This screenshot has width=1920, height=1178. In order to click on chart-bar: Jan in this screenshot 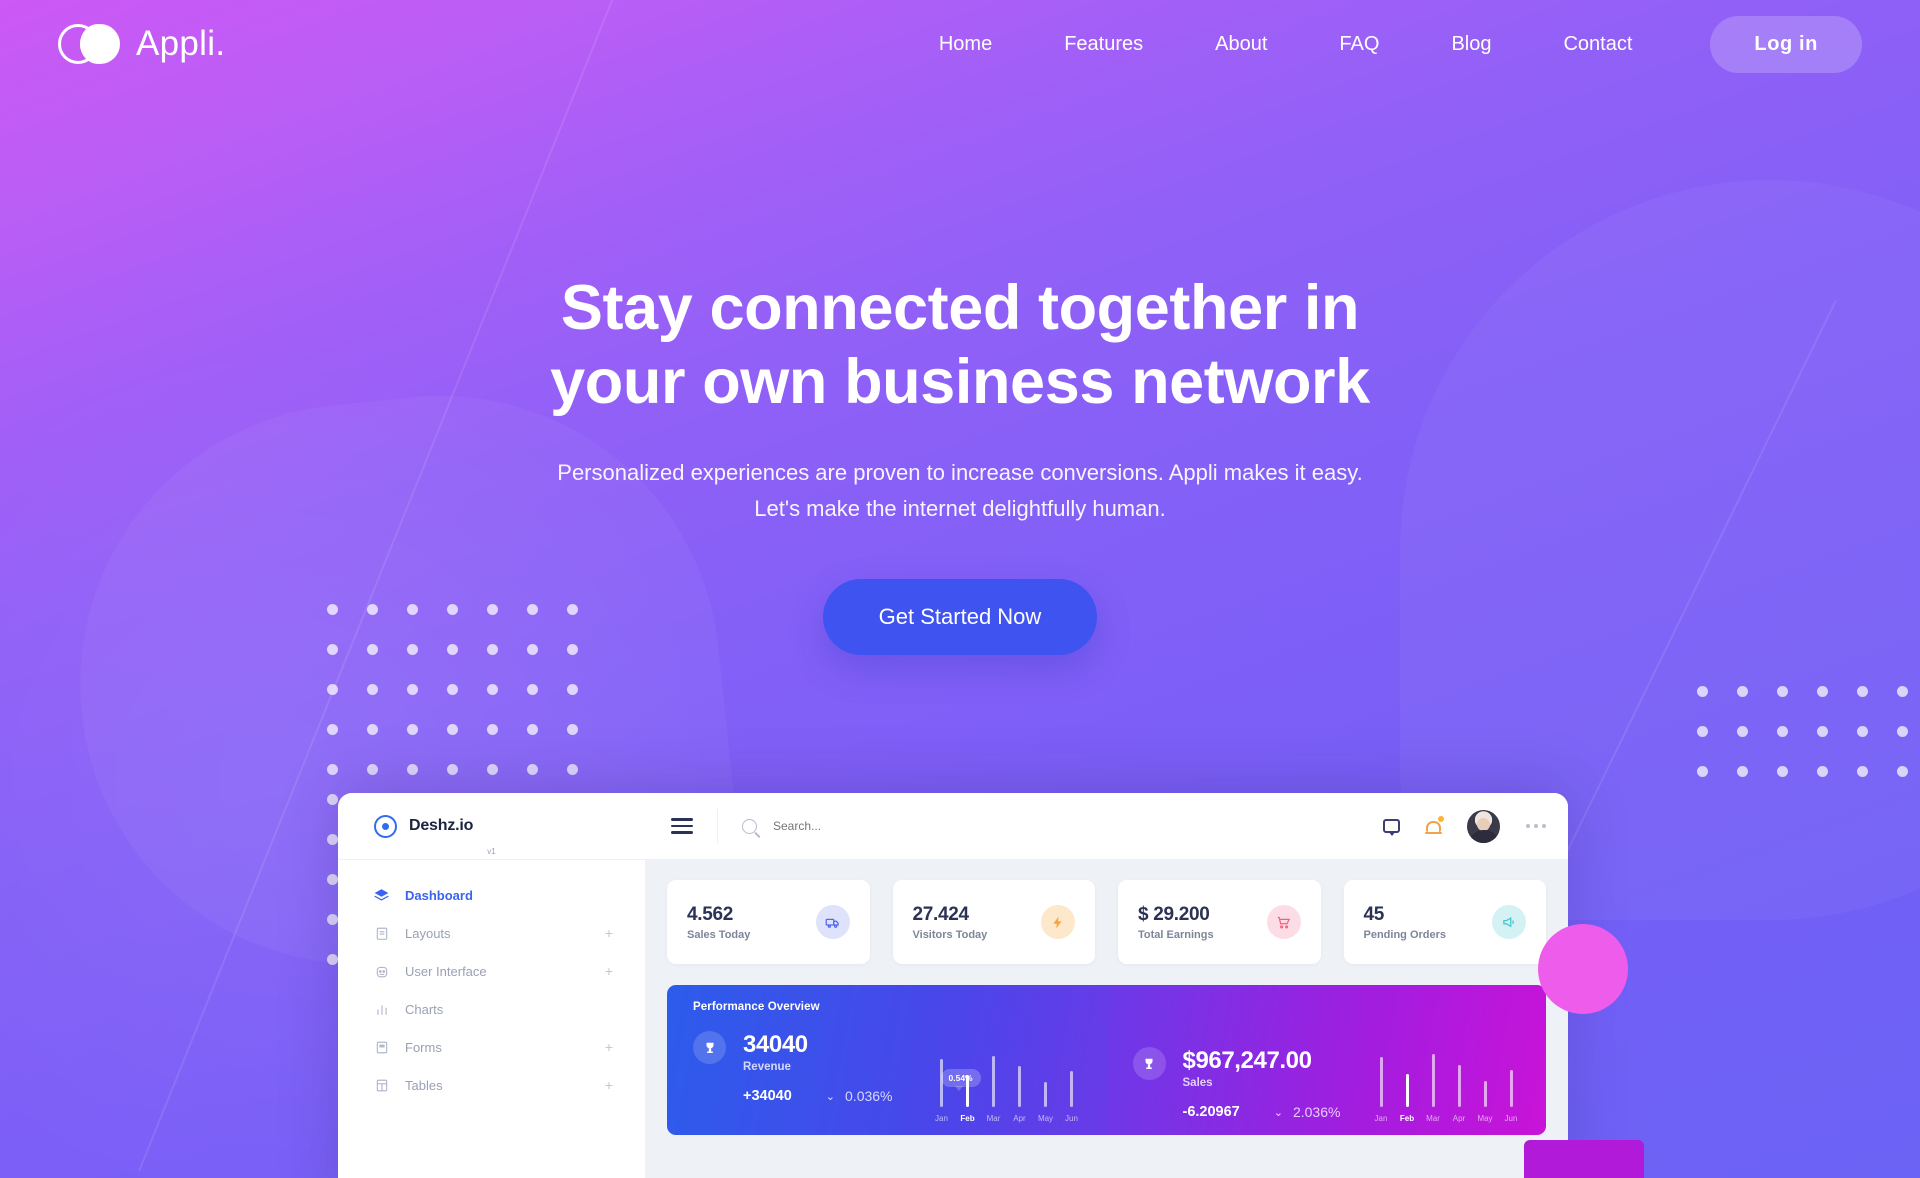, I will do `click(1381, 1073)`.